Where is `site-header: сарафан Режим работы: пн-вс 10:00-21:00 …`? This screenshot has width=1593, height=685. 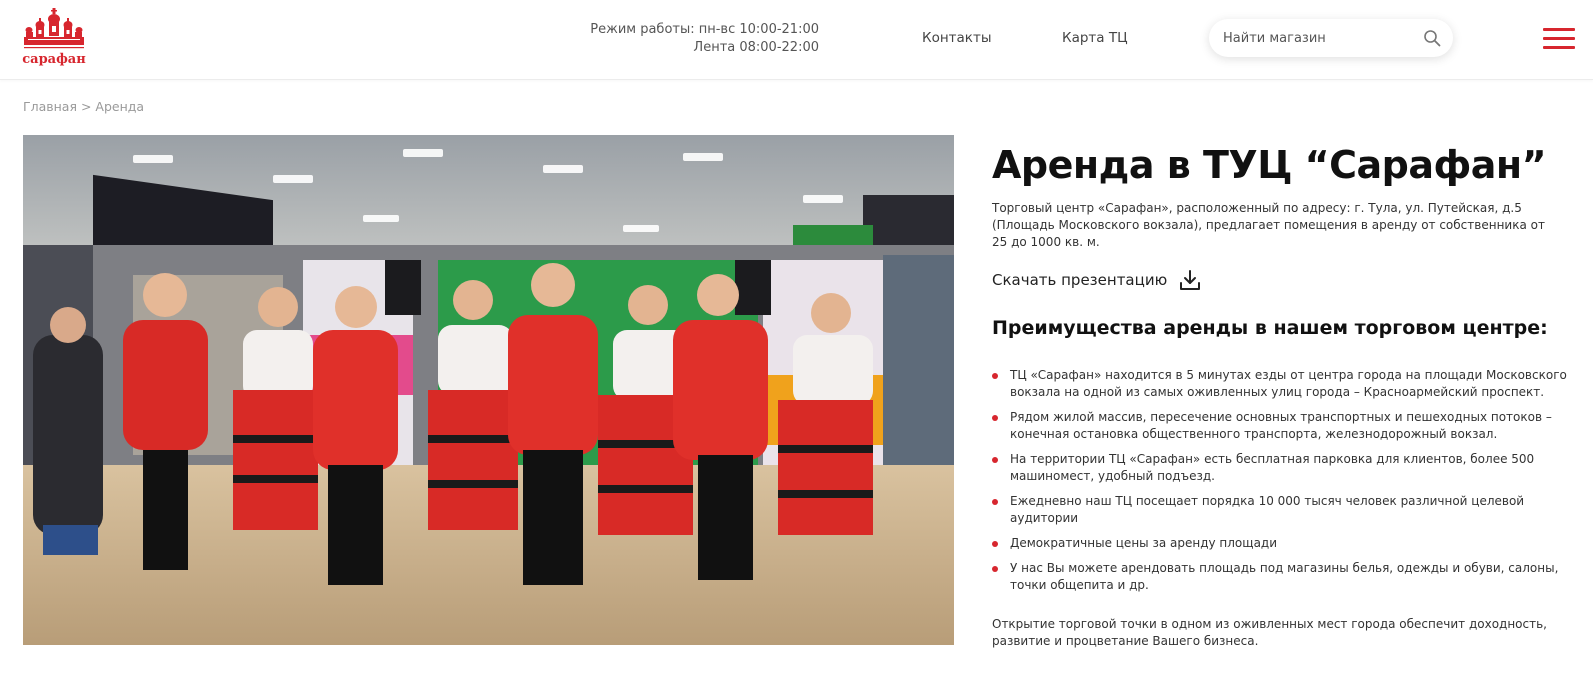
site-header: сарафан Режим работы: пн-вс 10:00-21:00 … is located at coordinates (796, 40).